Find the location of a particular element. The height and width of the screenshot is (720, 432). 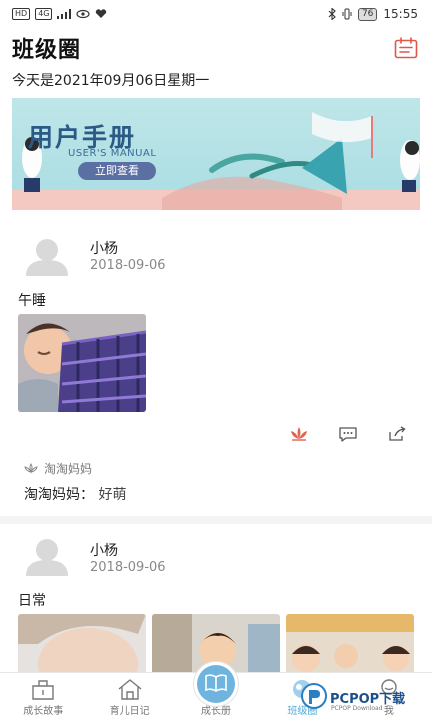

header: 班级圈 is located at coordinates (216, 48).